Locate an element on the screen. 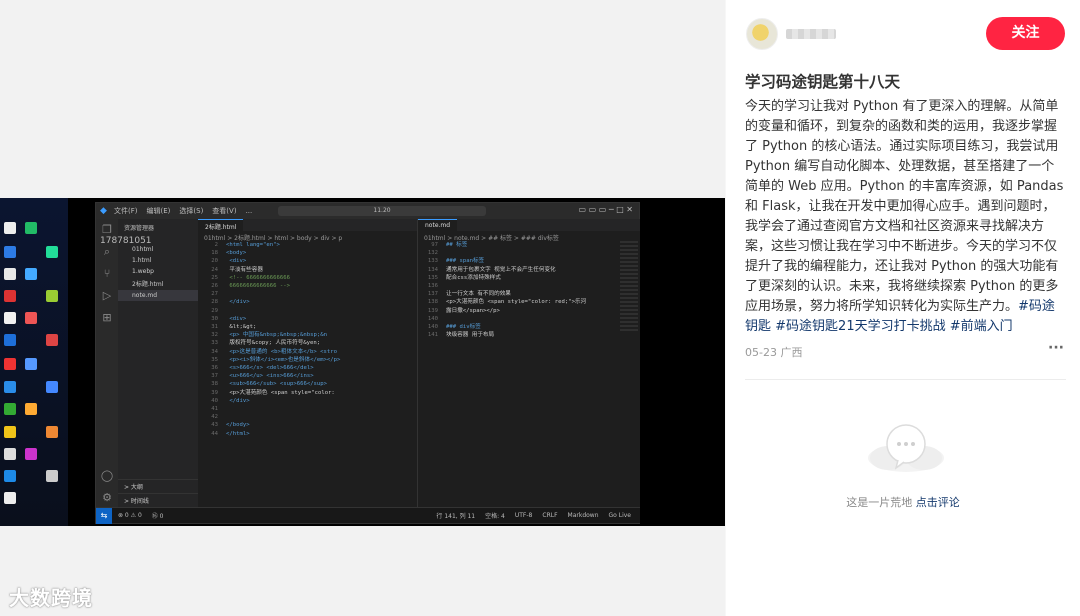  line-number: 32 is located at coordinates (214, 335).